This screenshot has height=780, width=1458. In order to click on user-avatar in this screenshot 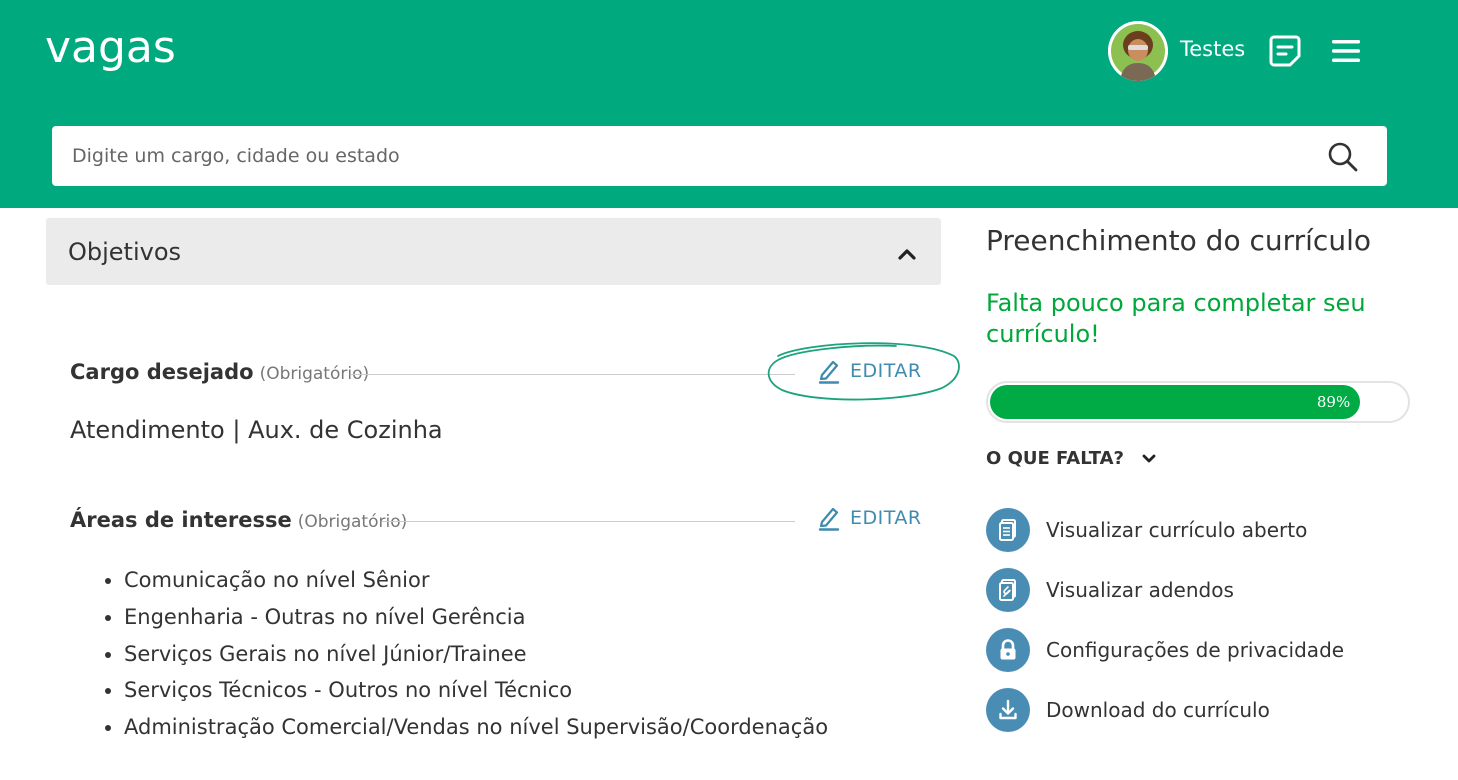, I will do `click(1138, 51)`.